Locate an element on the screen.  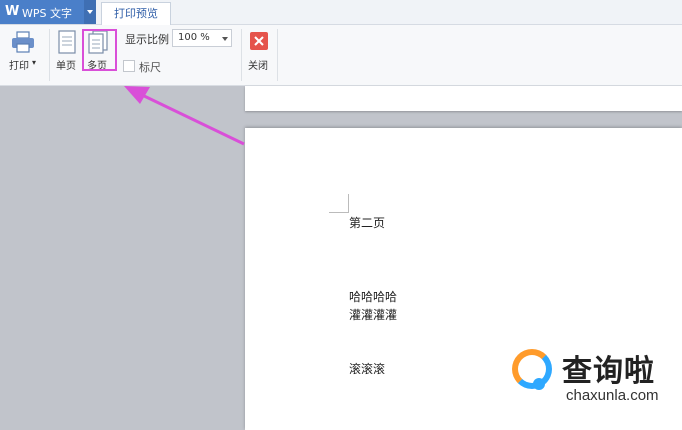
watermark-logo-icon is located at coordinates (532, 369).